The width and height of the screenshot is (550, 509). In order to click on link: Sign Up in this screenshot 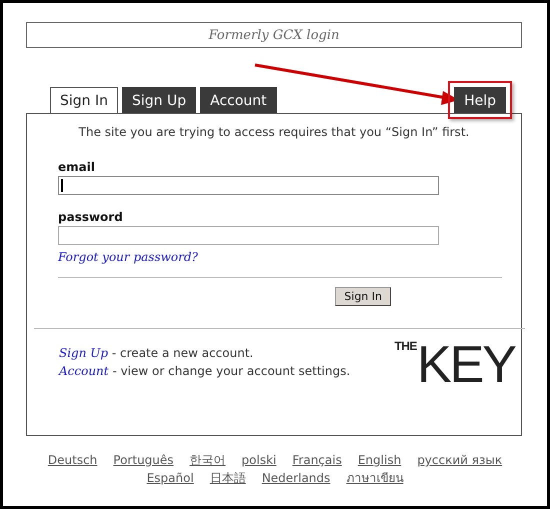, I will do `click(83, 353)`.